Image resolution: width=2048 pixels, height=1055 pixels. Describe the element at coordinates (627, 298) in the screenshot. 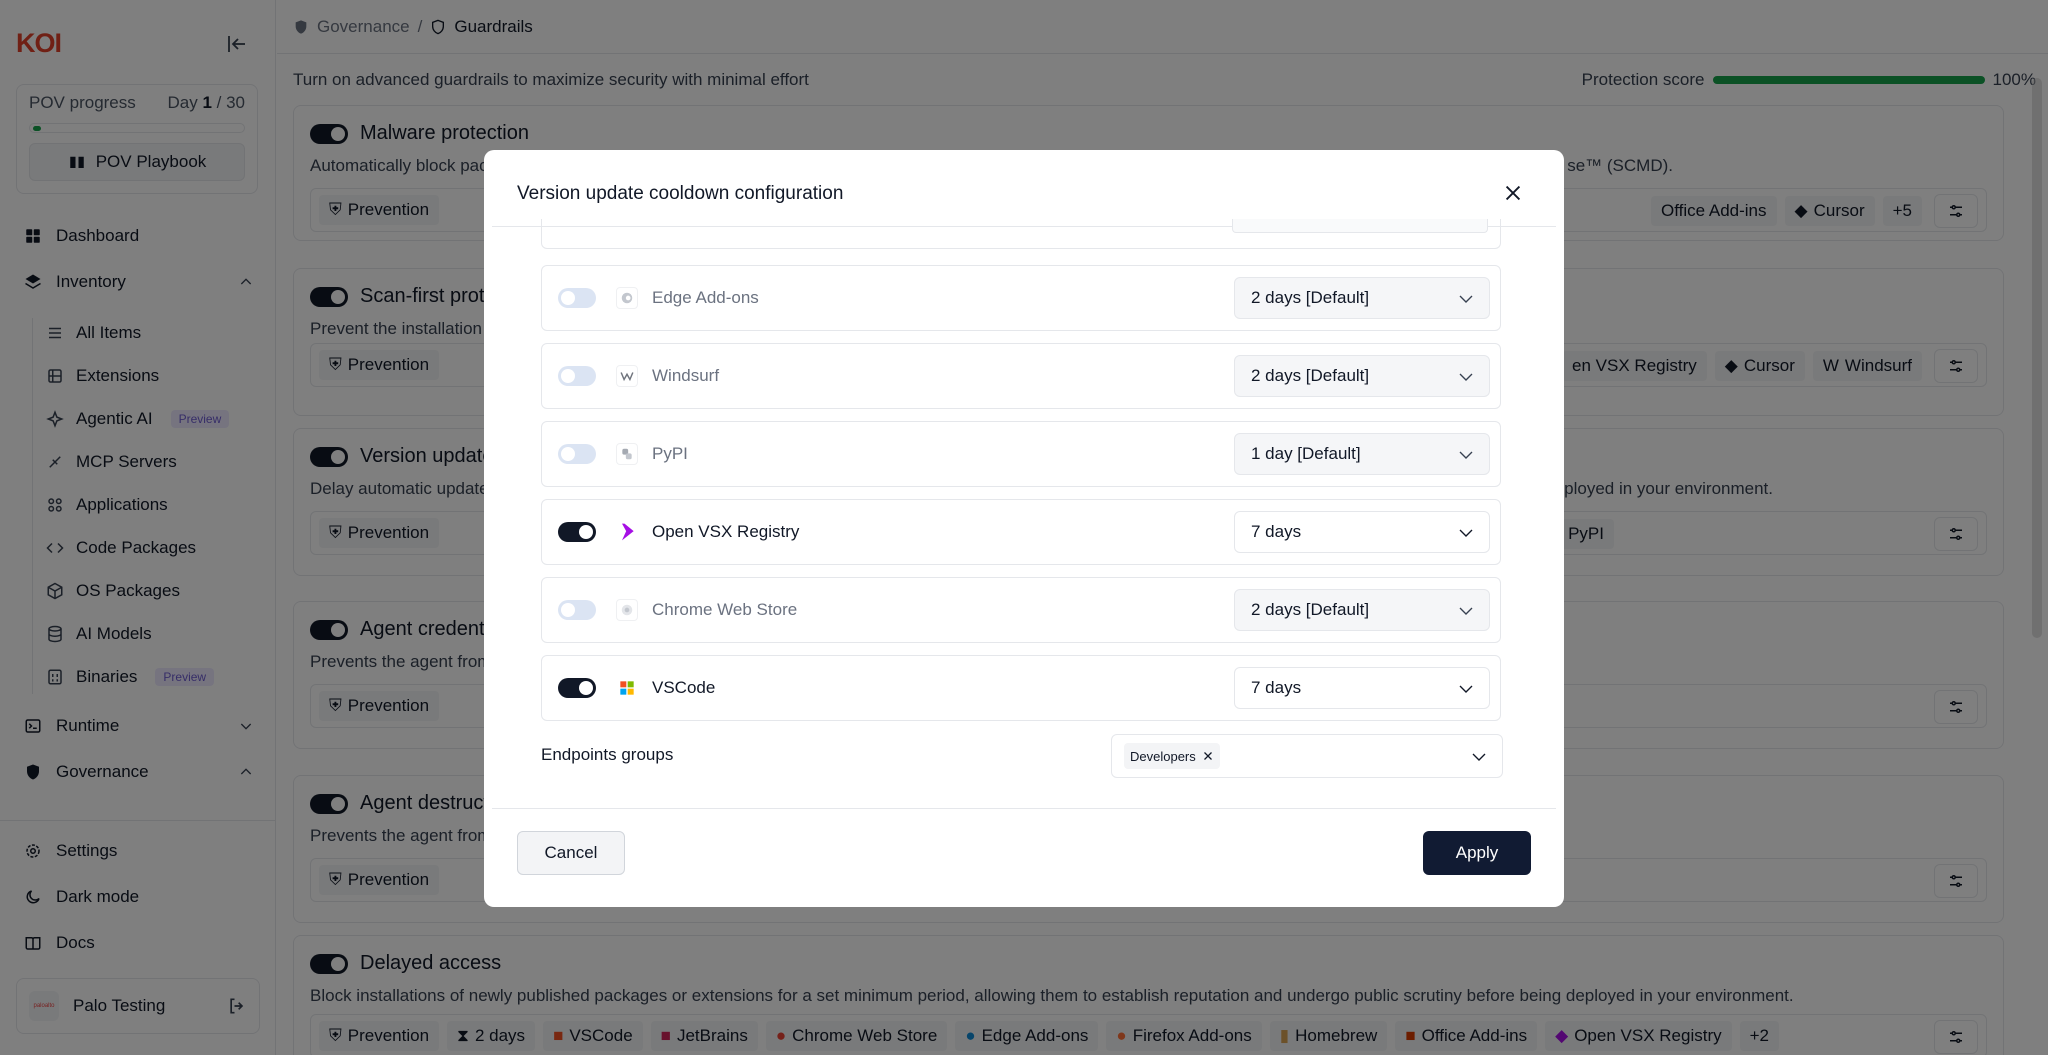

I see `edge-icon` at that location.